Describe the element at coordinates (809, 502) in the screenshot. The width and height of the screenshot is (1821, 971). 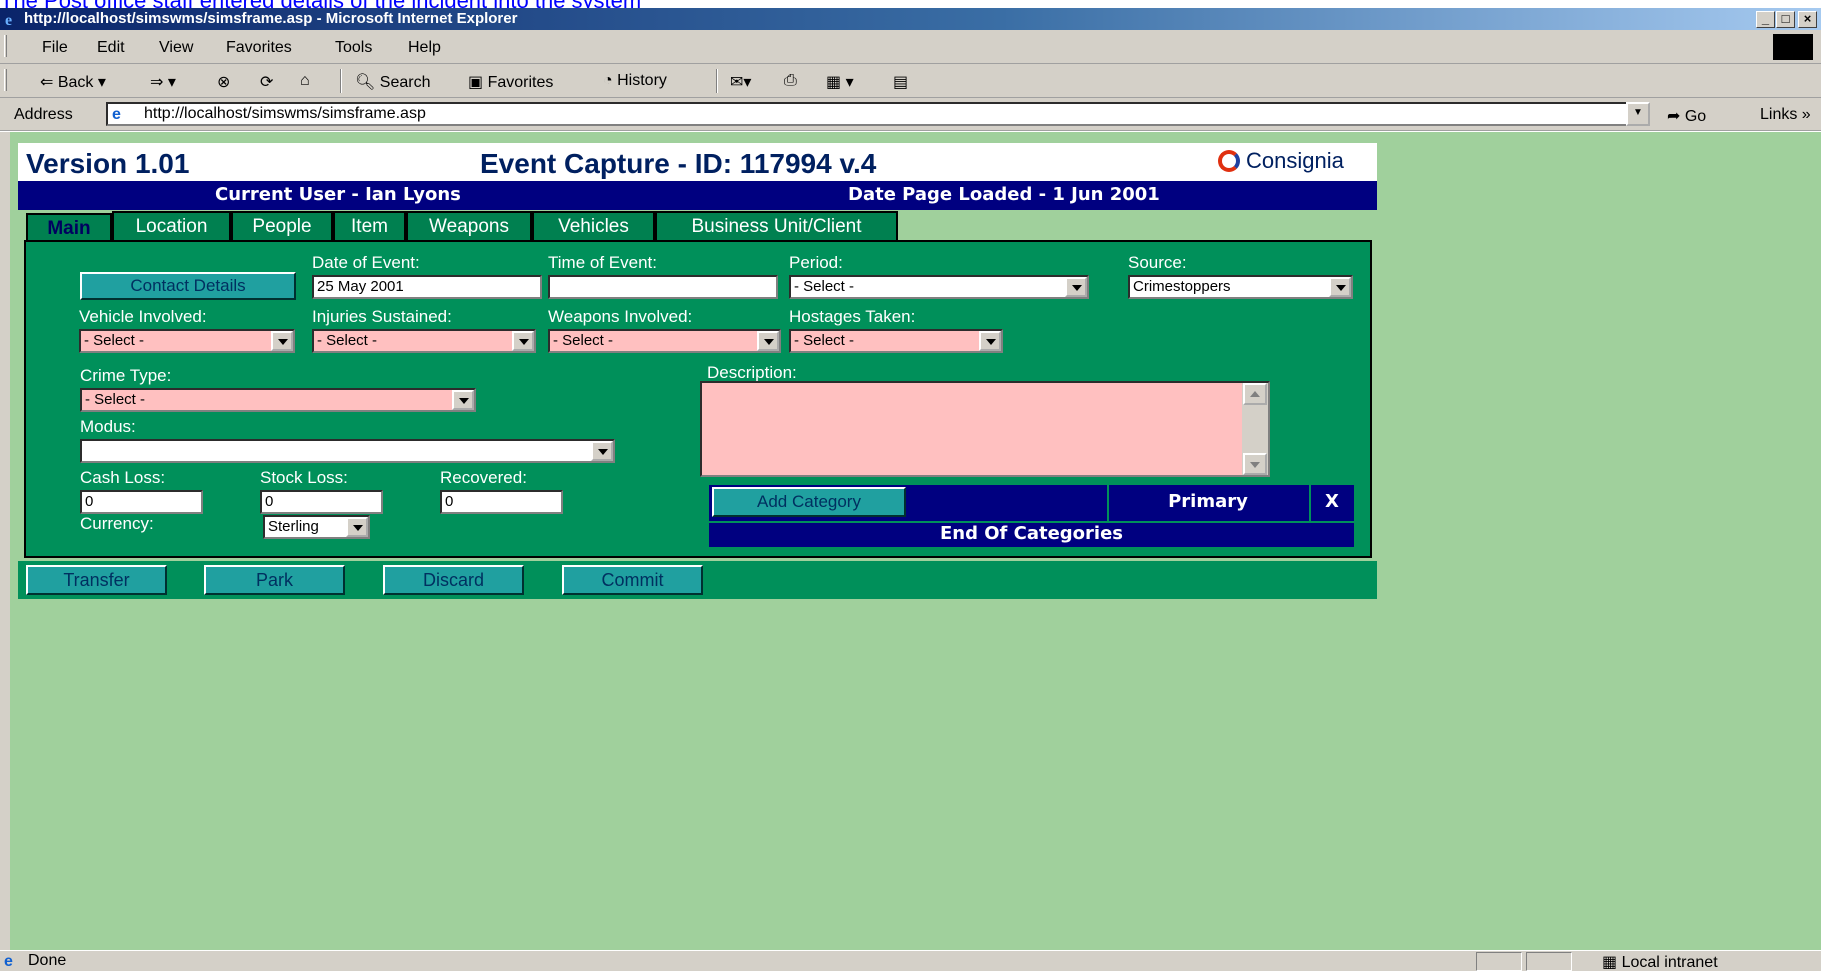
I see `add-category-button: Add Category` at that location.